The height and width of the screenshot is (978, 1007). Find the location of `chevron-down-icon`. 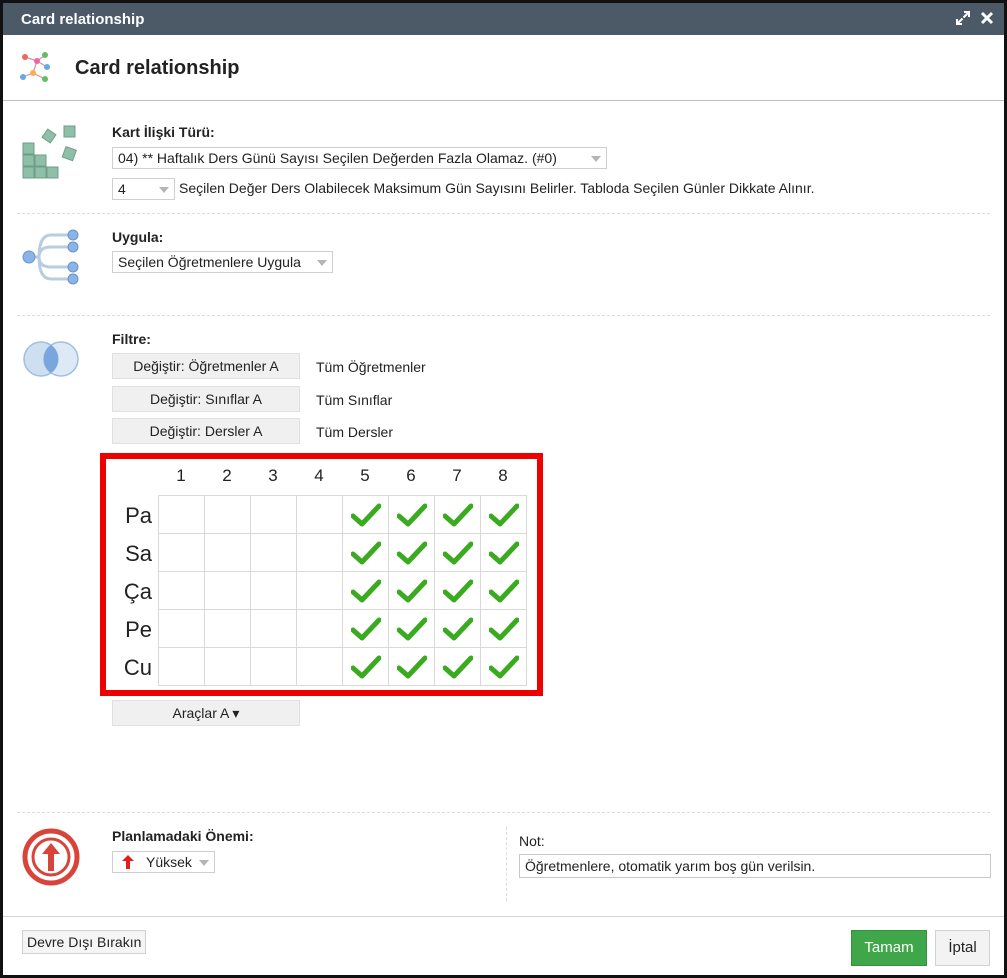

chevron-down-icon is located at coordinates (322, 263).